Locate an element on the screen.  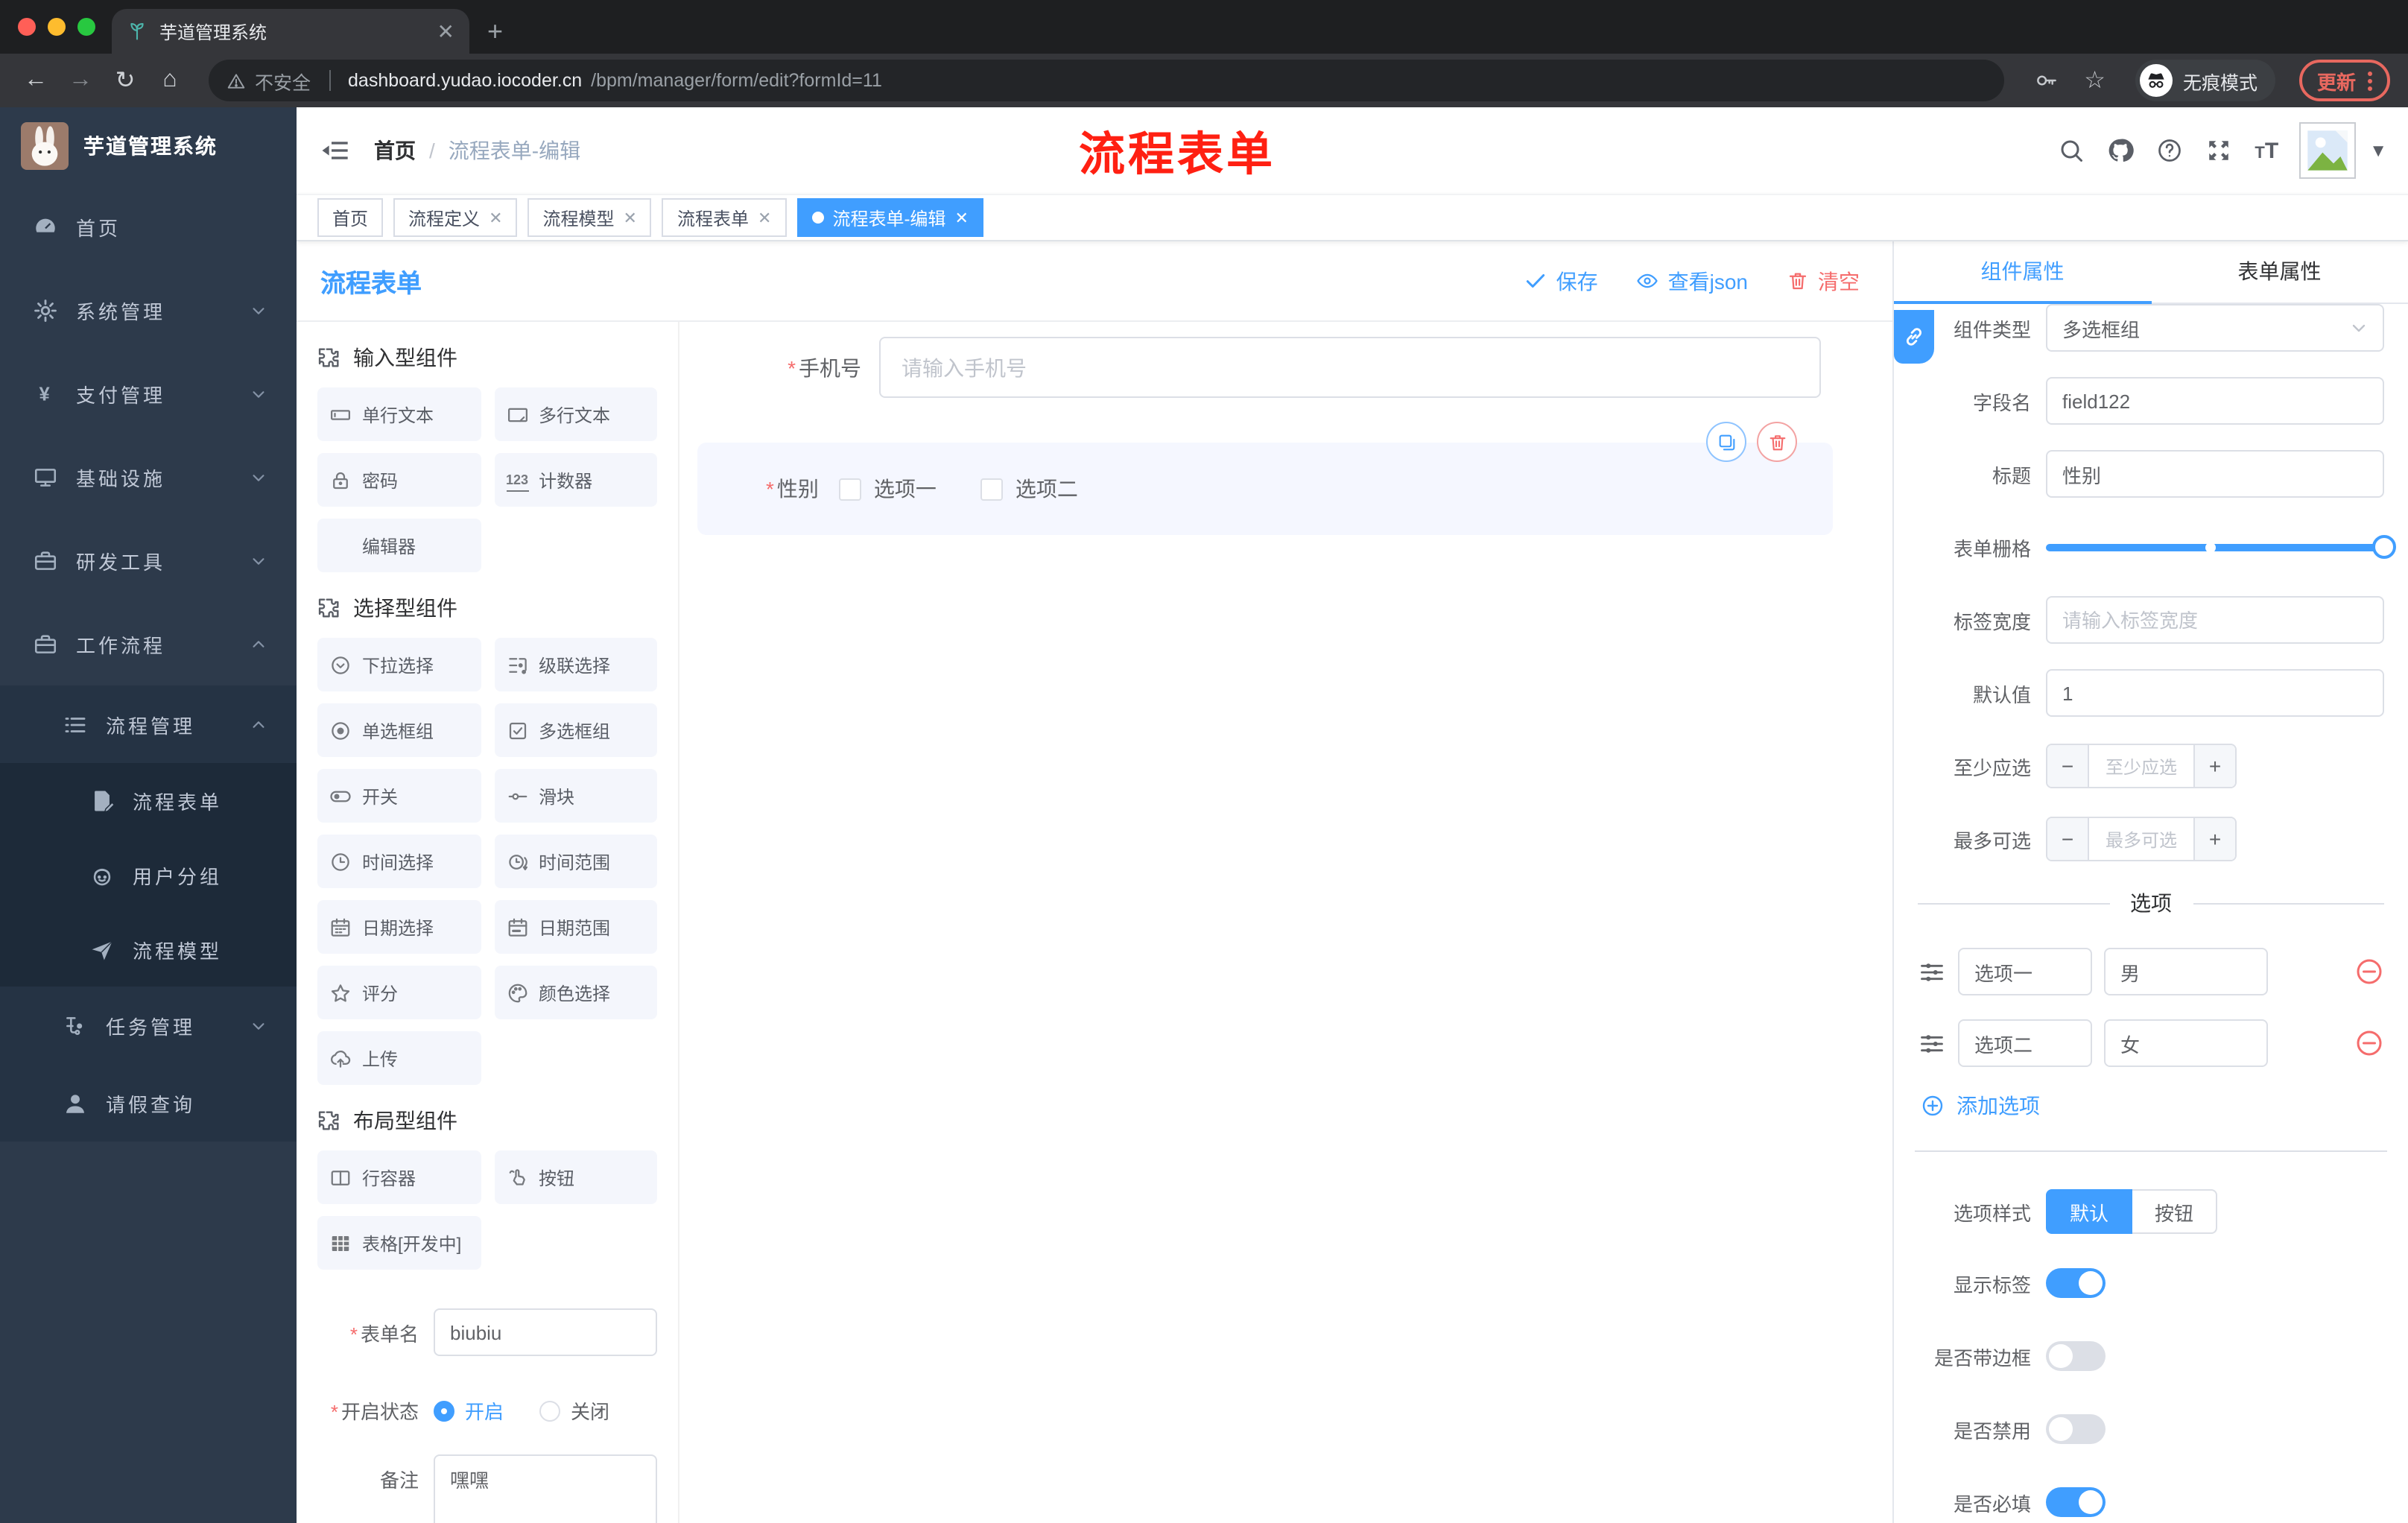
component-editor: 编辑器 is located at coordinates (399, 545).